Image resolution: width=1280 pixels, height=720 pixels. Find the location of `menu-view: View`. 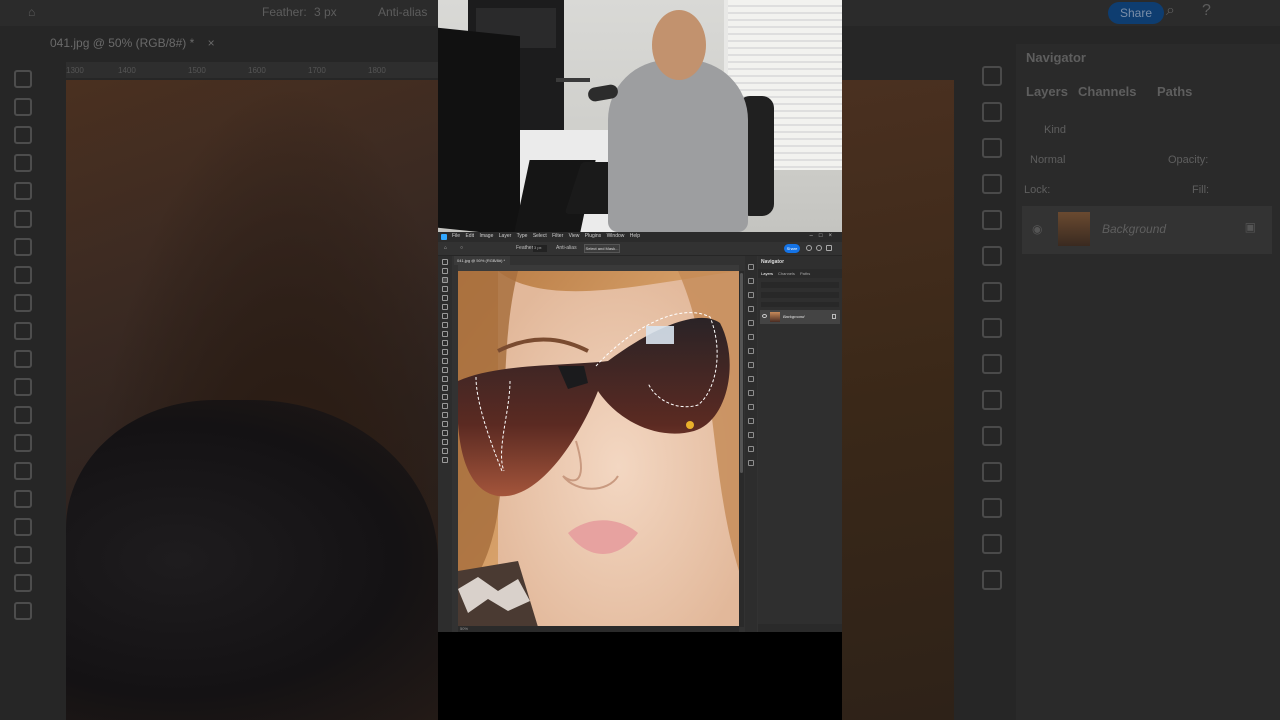

menu-view: View is located at coordinates (574, 236).